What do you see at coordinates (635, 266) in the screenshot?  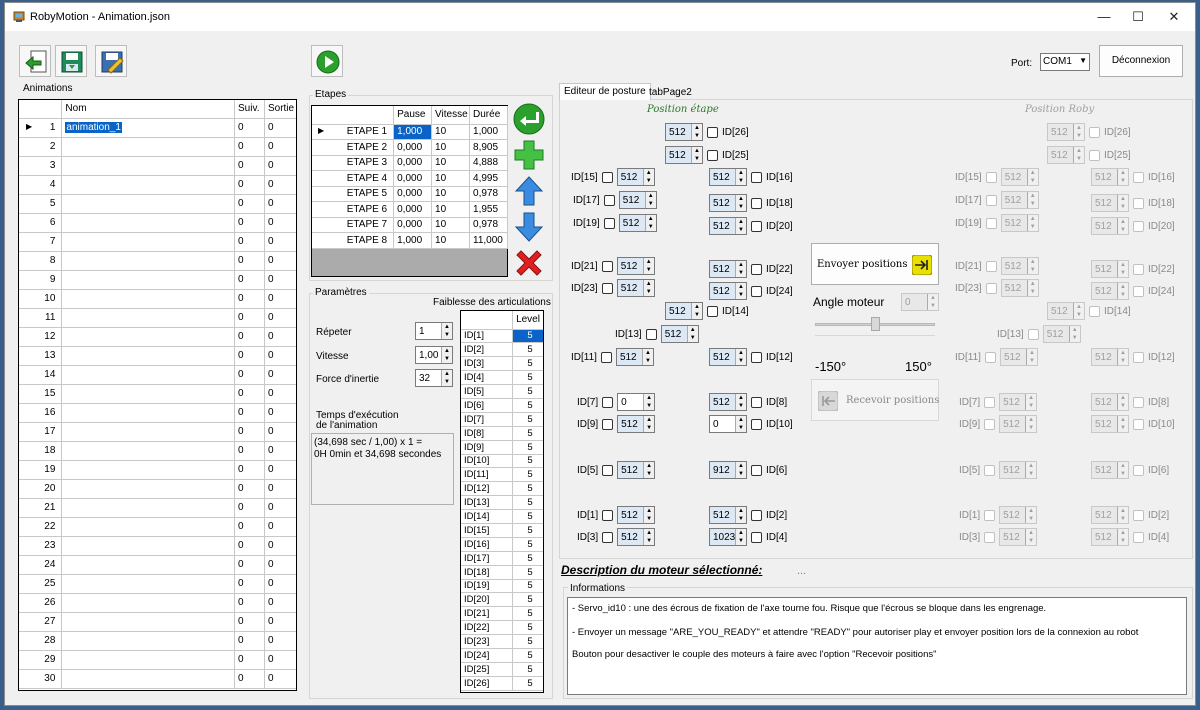 I see `etape-value-id21: 512 ▲ ▼` at bounding box center [635, 266].